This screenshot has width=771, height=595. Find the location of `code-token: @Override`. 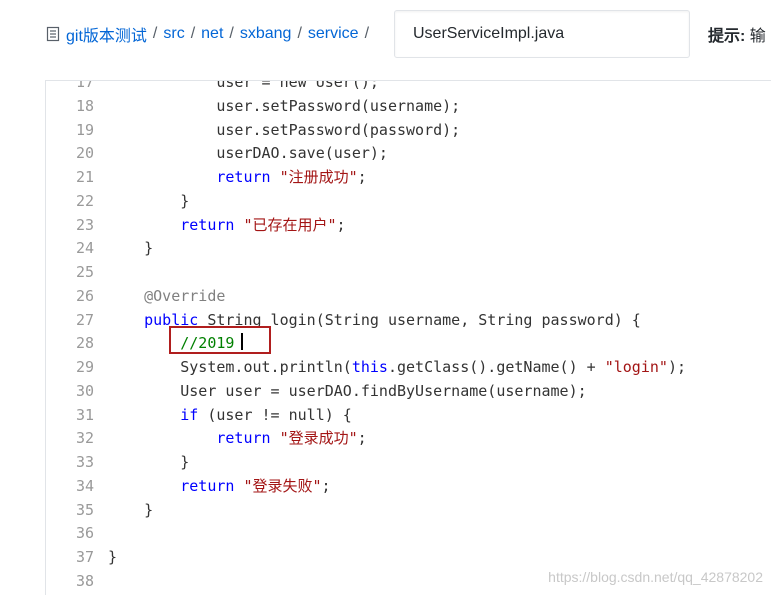

code-token: @Override is located at coordinates (185, 295).